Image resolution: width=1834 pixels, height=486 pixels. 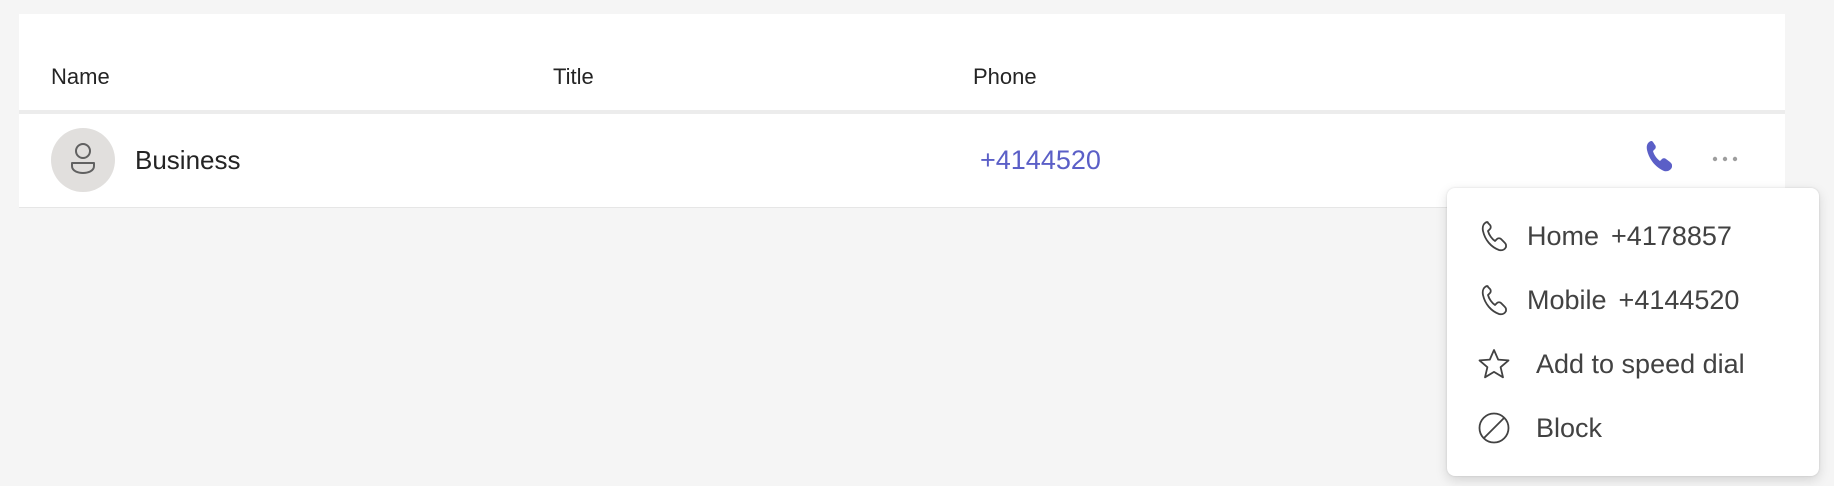 What do you see at coordinates (80, 77) in the screenshot?
I see `column-header-name: Name` at bounding box center [80, 77].